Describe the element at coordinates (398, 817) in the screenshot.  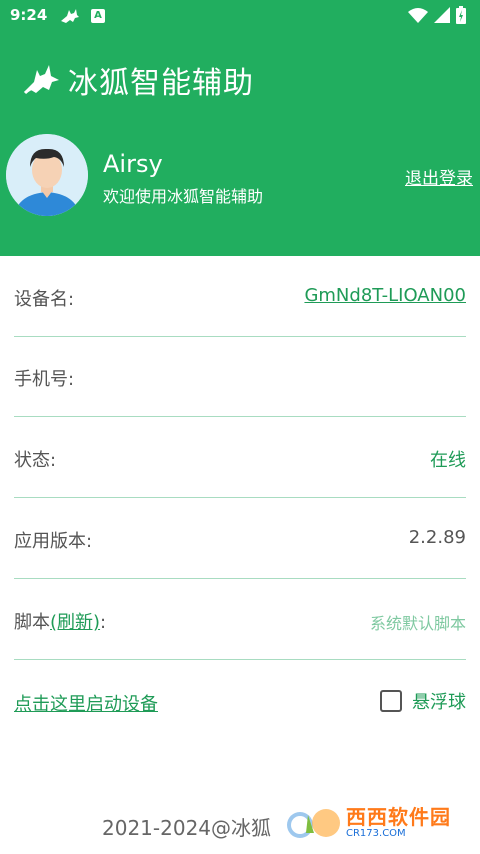
I see `watermark-main: 西西软件园` at that location.